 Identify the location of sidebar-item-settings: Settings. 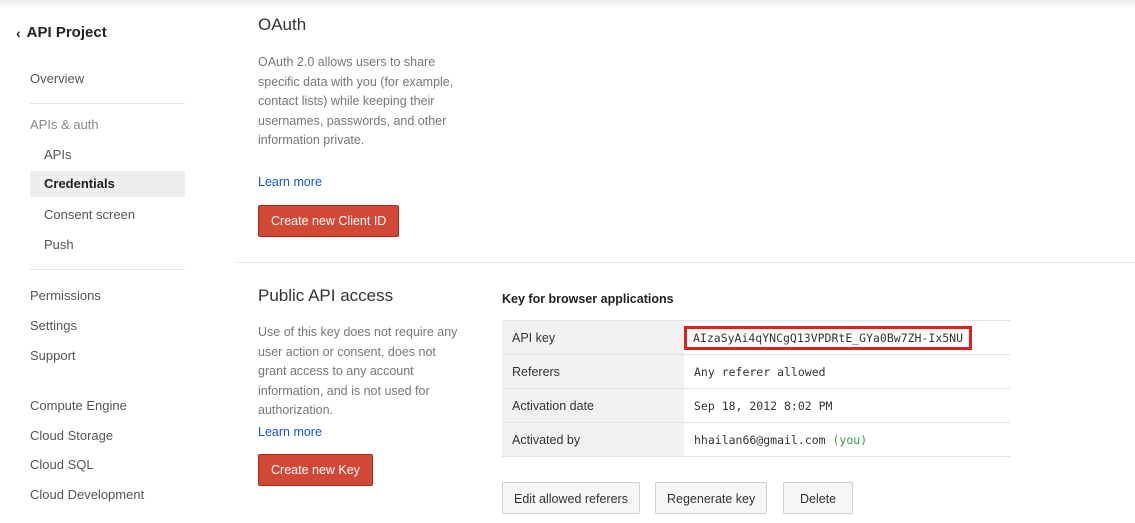
(53, 326).